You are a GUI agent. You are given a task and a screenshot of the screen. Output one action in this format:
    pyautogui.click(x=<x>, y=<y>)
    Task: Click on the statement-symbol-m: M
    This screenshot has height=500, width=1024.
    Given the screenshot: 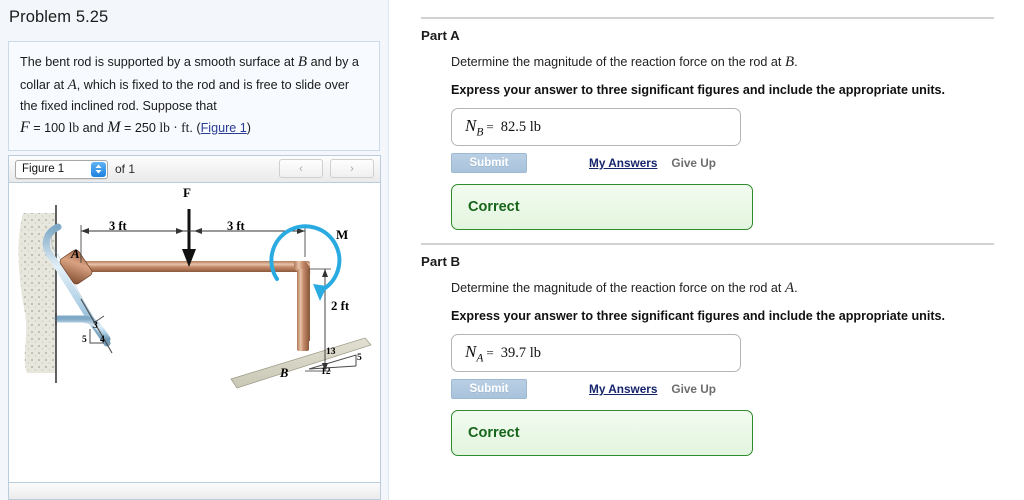 What is the action you would take?
    pyautogui.click(x=114, y=127)
    